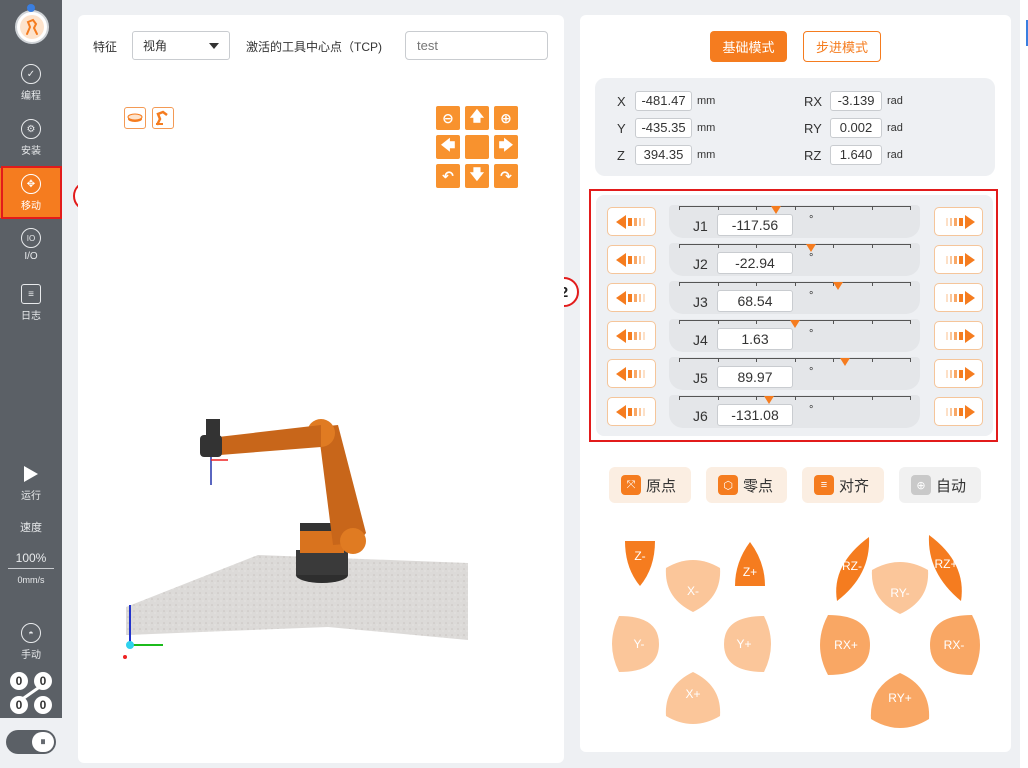  I want to click on jog-z-plus-button: Z+, so click(750, 565).